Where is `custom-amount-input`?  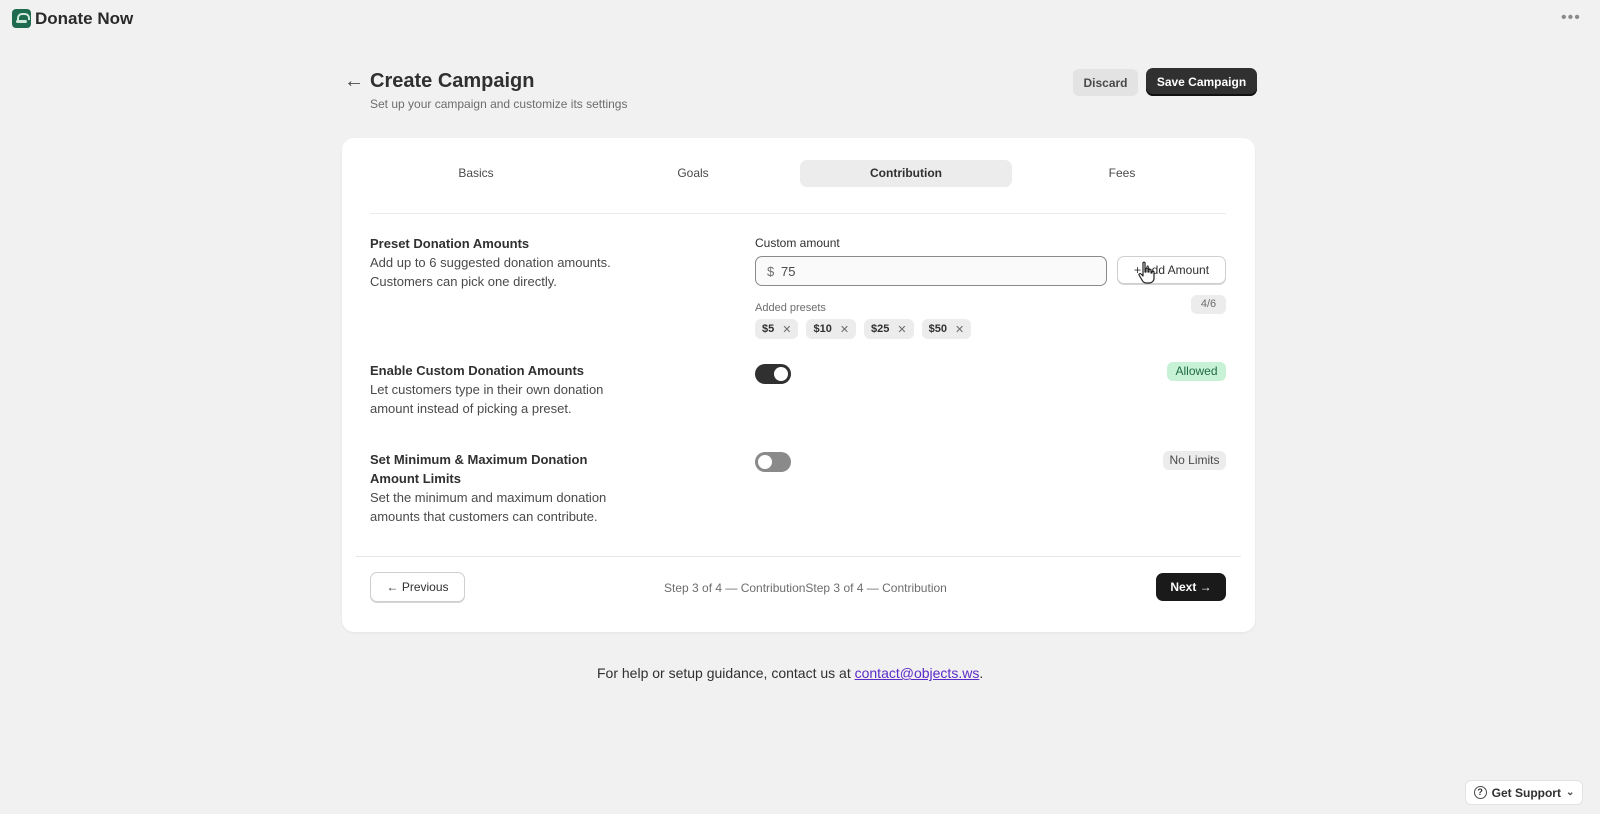 custom-amount-input is located at coordinates (941, 271).